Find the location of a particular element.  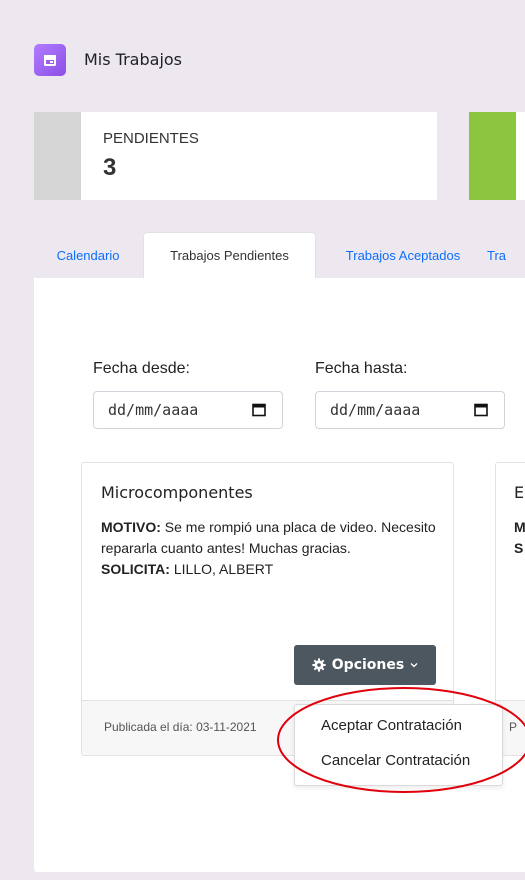

solicita-label: S is located at coordinates (519, 548).